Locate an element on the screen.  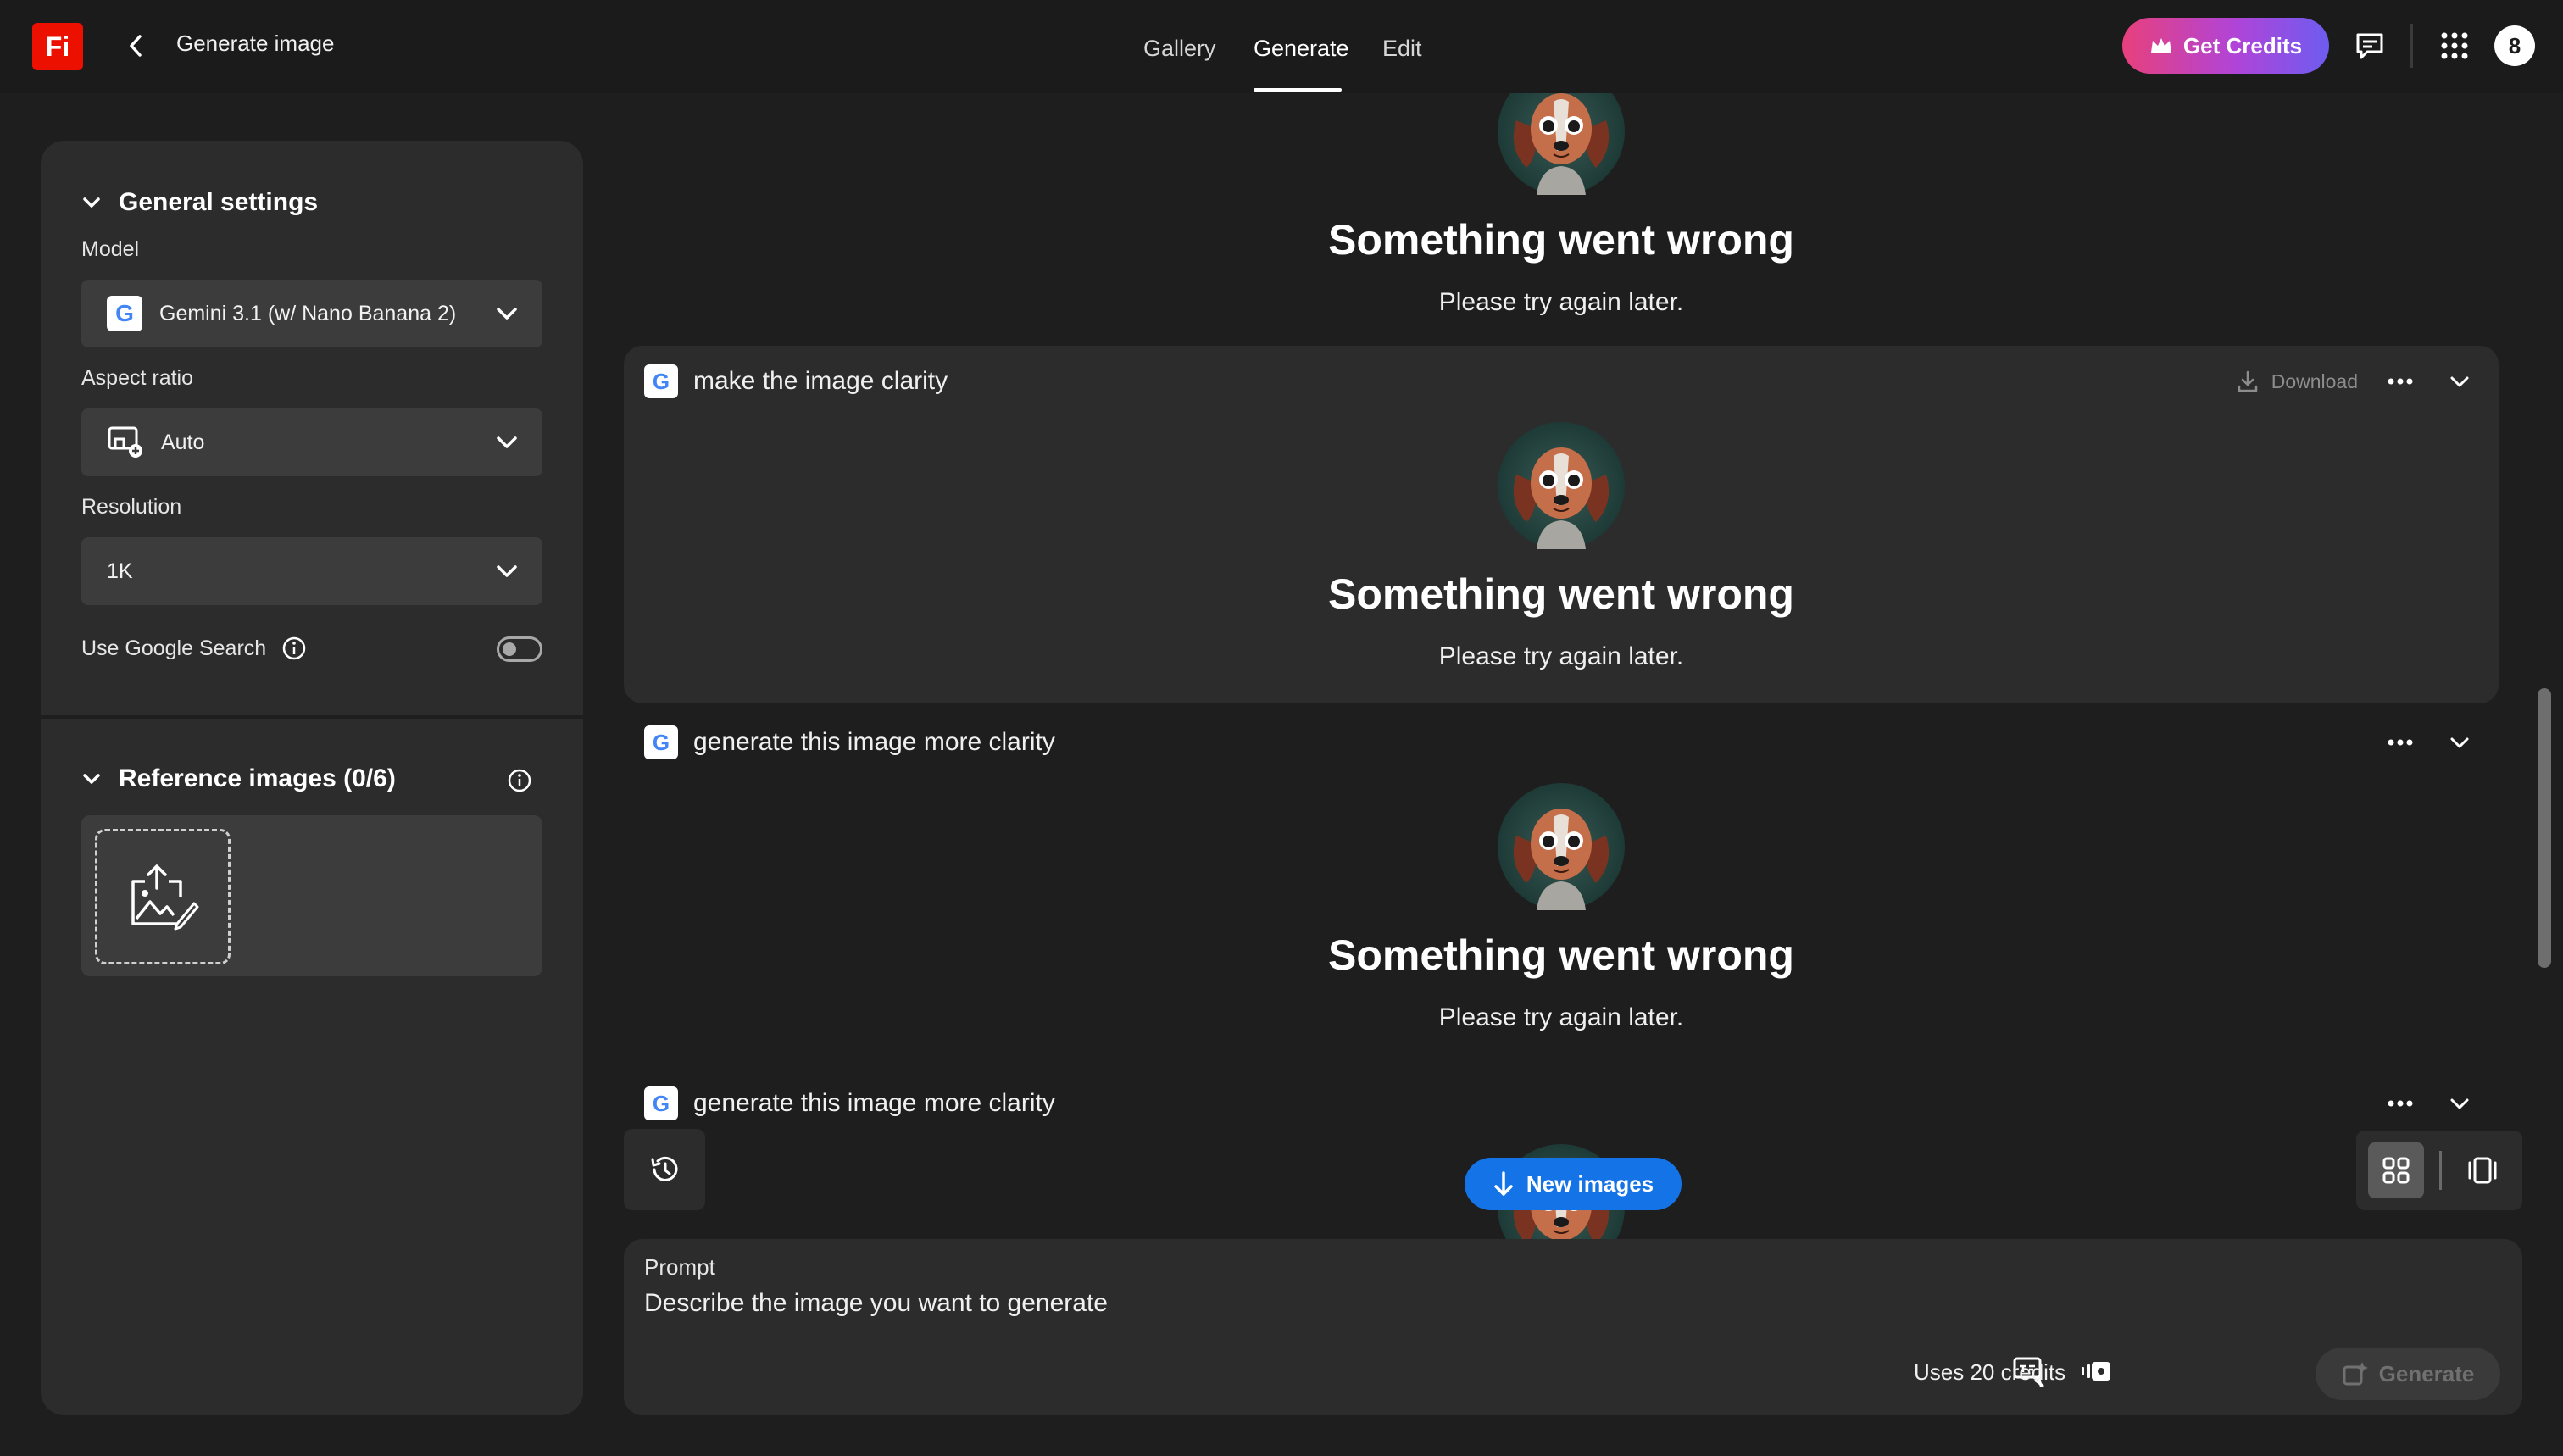
generation-card: G generate this image more clarity is located at coordinates (1561, 1155).